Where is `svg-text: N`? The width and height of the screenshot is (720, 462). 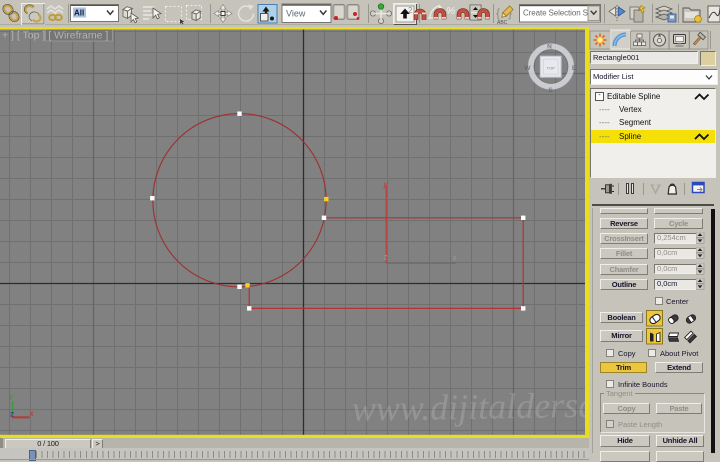 svg-text: N is located at coordinates (549, 47).